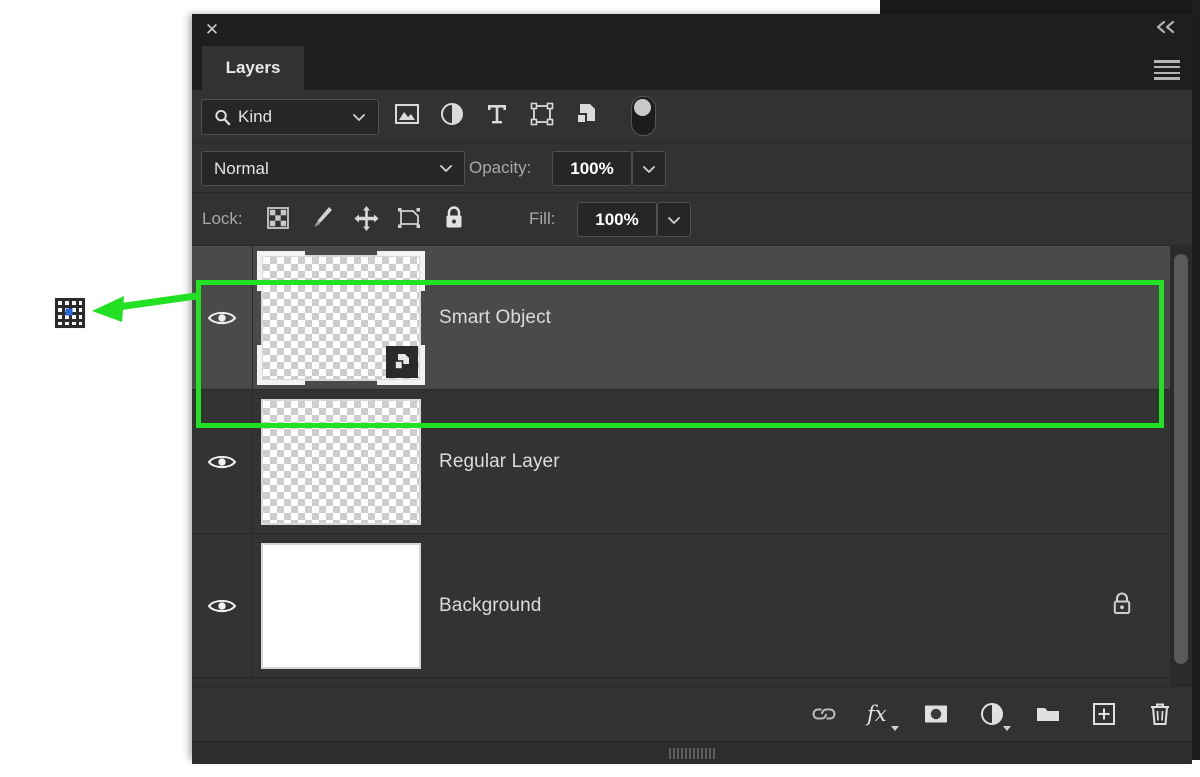 The width and height of the screenshot is (1200, 777). I want to click on new-adjustment-layer-icon, so click(993, 714).